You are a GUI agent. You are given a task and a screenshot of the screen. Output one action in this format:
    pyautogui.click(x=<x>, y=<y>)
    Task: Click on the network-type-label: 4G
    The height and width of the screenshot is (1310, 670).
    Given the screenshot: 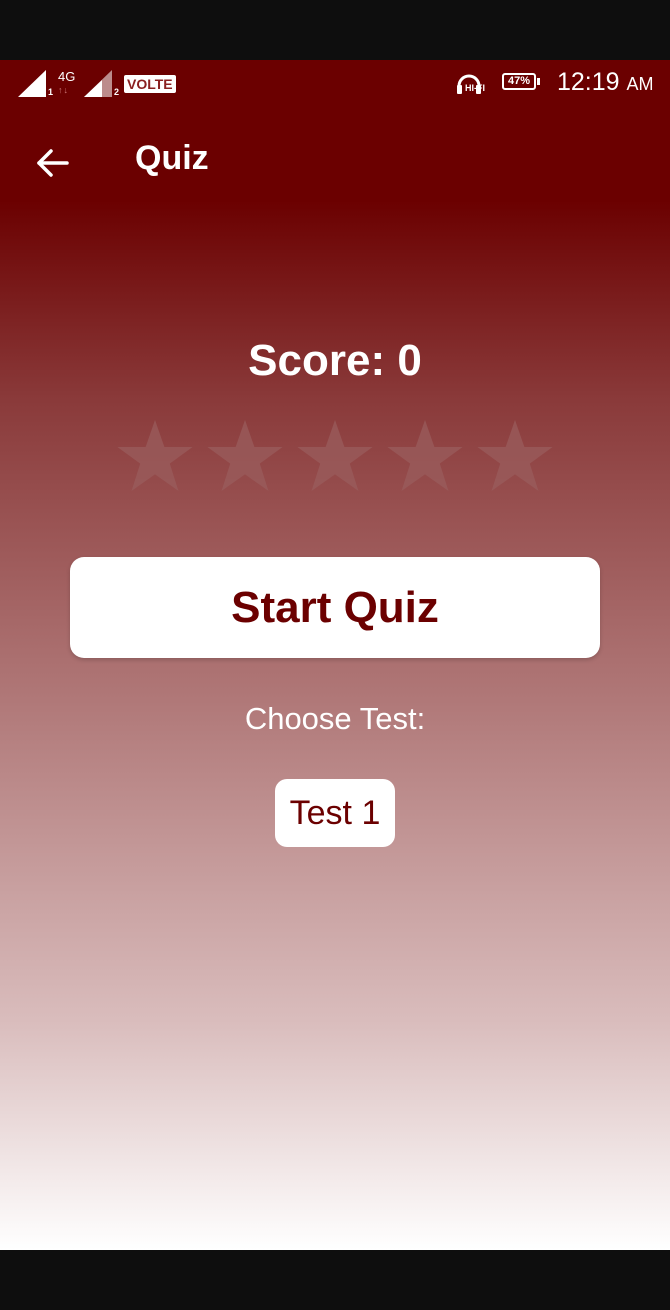 What is the action you would take?
    pyautogui.click(x=67, y=76)
    